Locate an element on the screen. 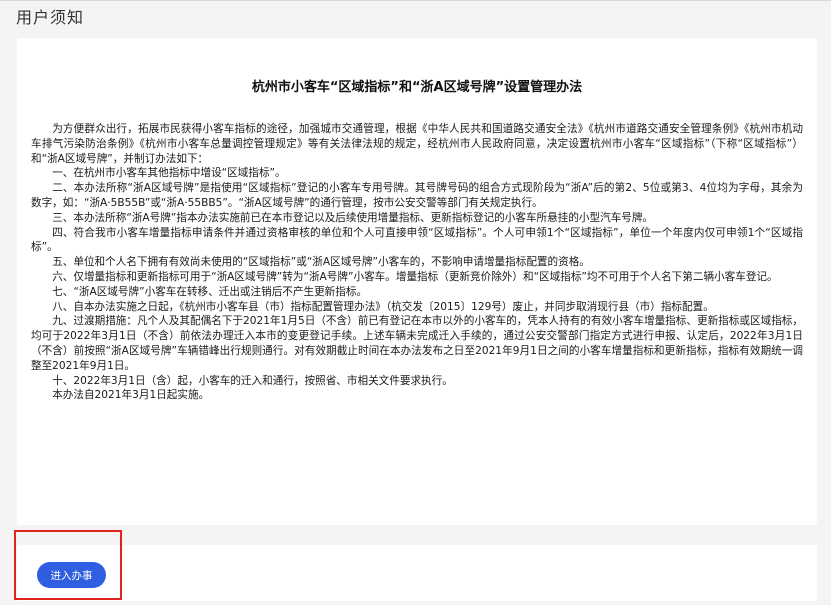 The width and height of the screenshot is (831, 605). document-paragraph-1: 一、在杭州市小客车其他指标中增设“区域指标”。 is located at coordinates (169, 173).